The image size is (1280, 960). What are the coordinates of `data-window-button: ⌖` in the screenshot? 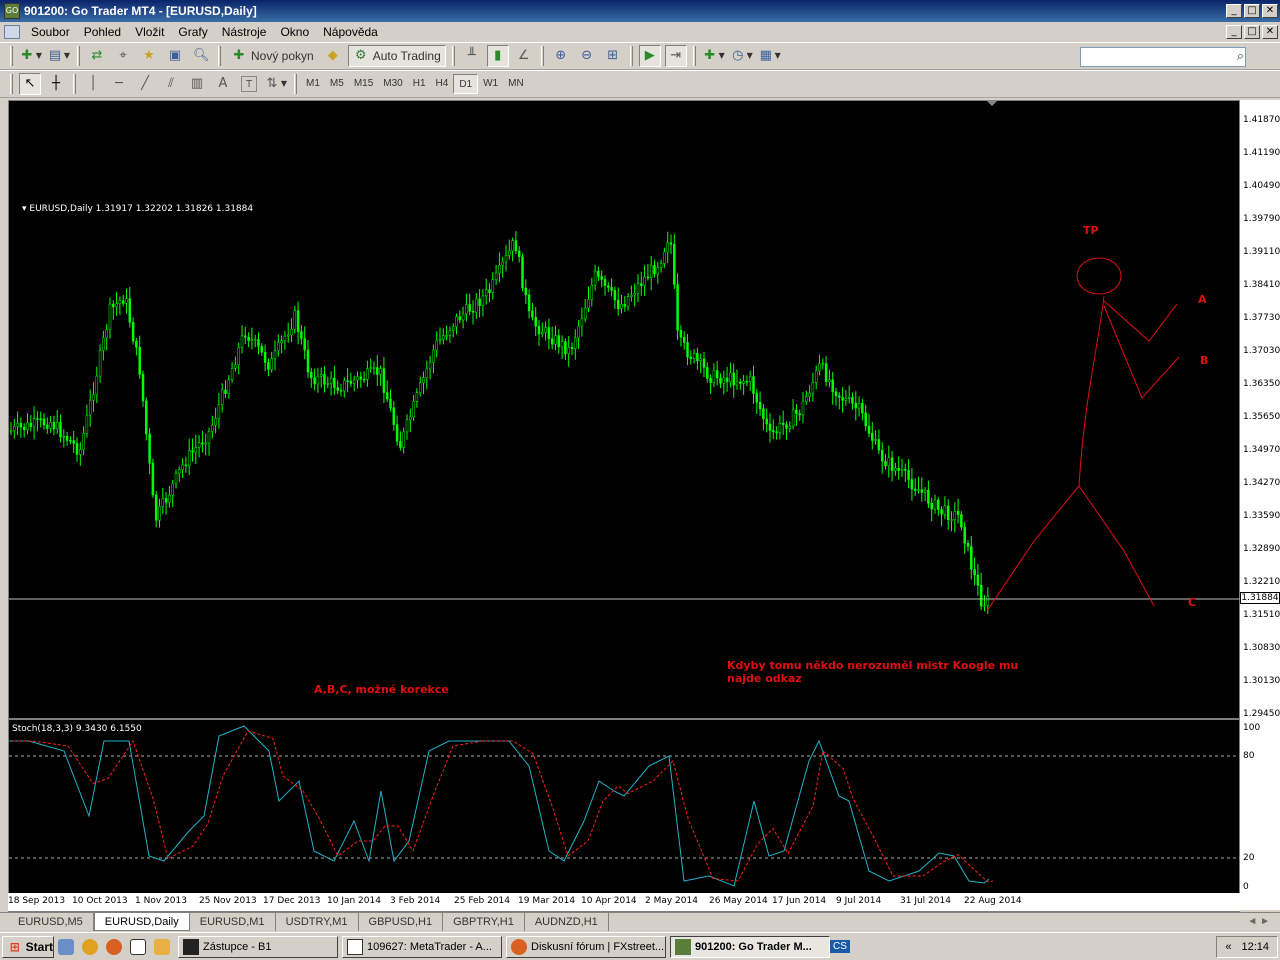 It's located at (123, 56).